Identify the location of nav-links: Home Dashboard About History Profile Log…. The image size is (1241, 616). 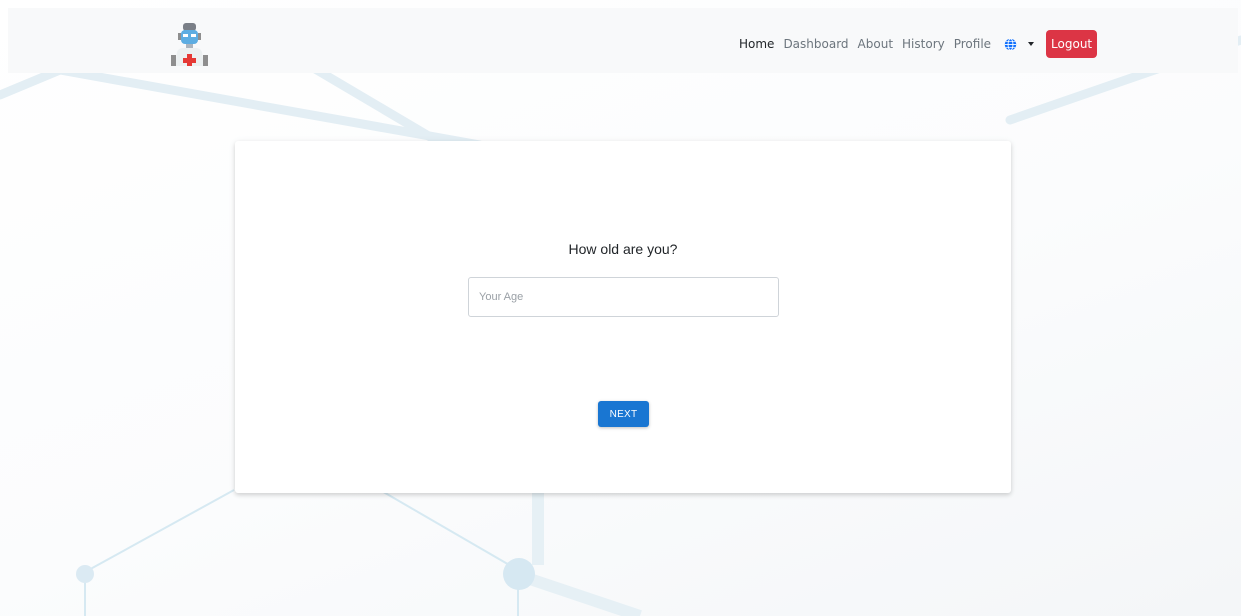
(918, 44).